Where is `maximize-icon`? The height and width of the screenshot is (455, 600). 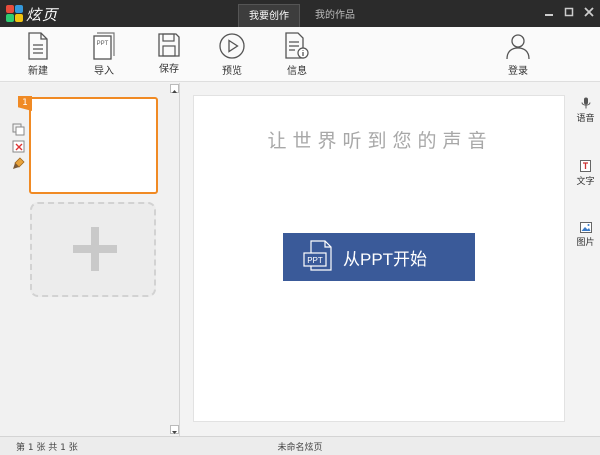
maximize-icon is located at coordinates (569, 12).